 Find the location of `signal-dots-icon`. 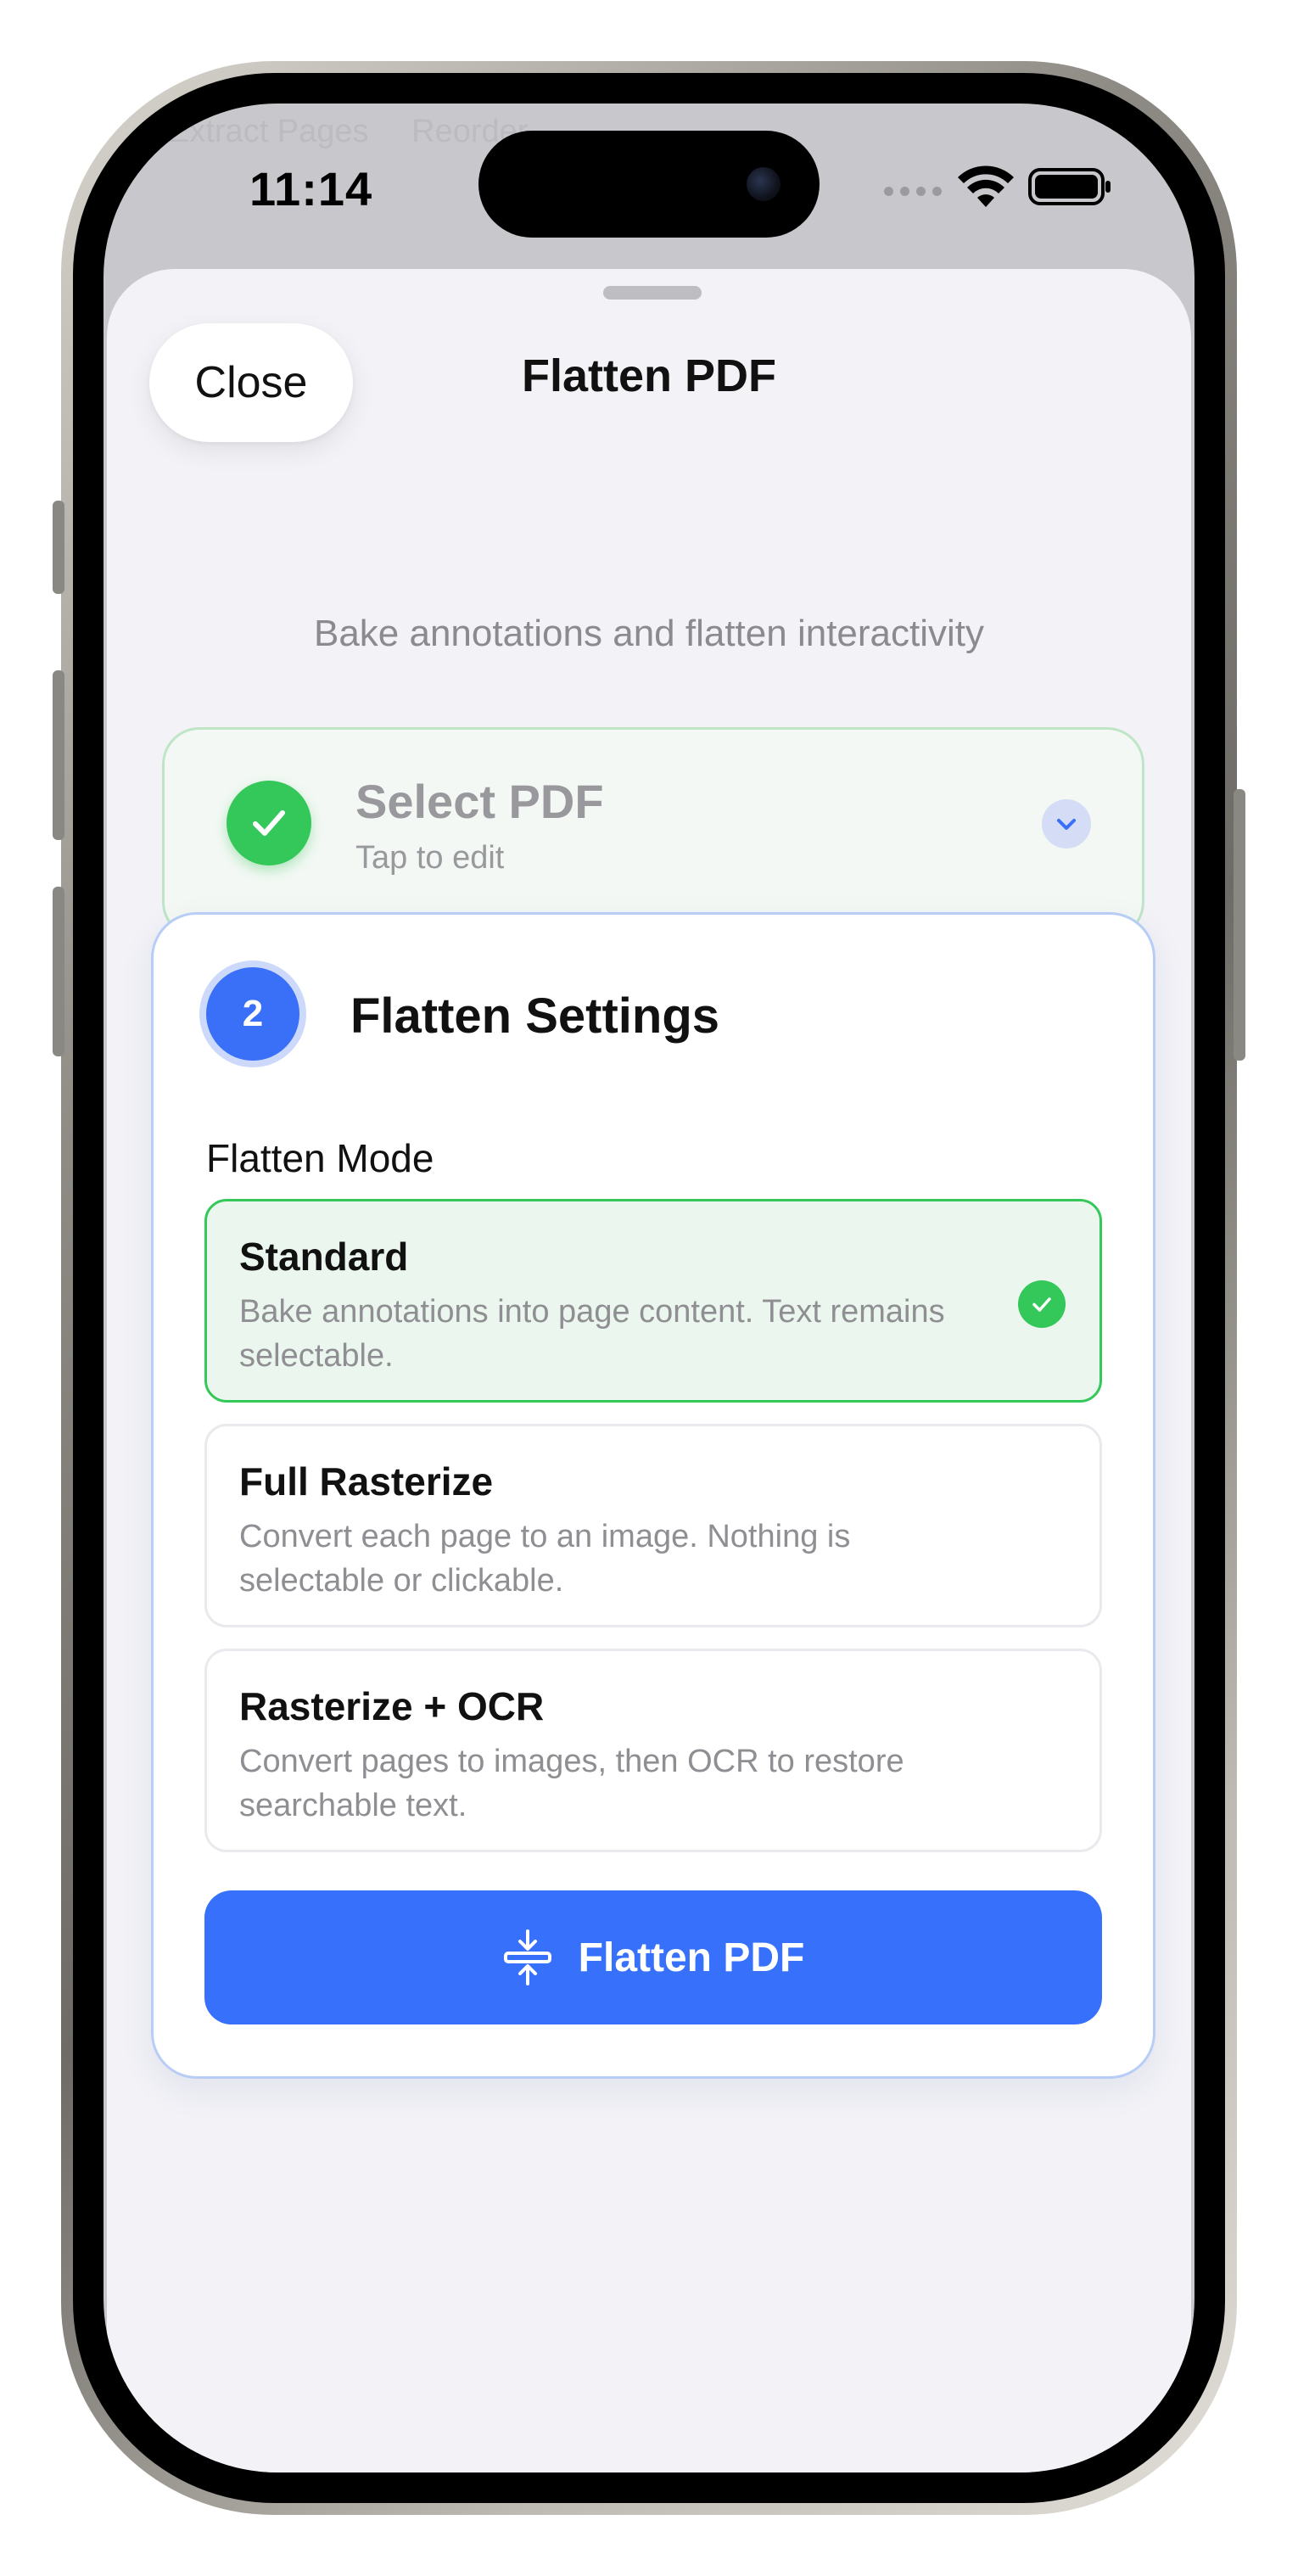

signal-dots-icon is located at coordinates (913, 192).